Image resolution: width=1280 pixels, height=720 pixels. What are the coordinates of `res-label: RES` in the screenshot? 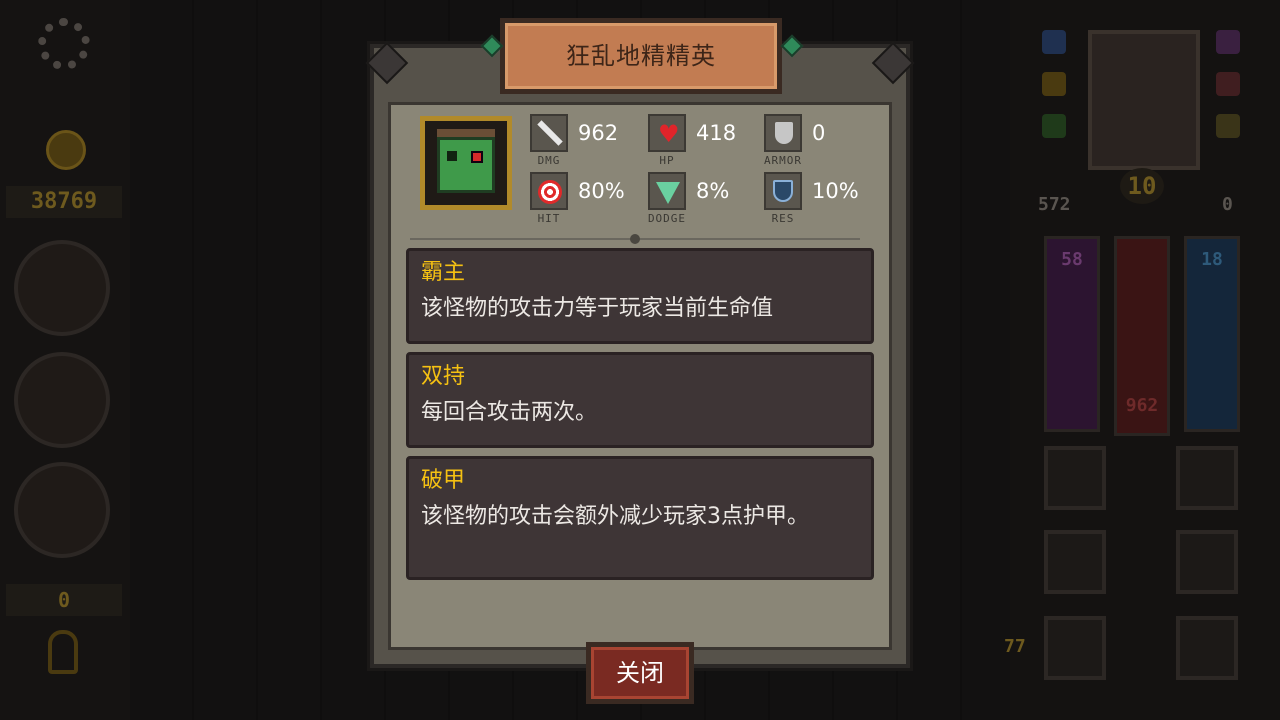 It's located at (783, 218).